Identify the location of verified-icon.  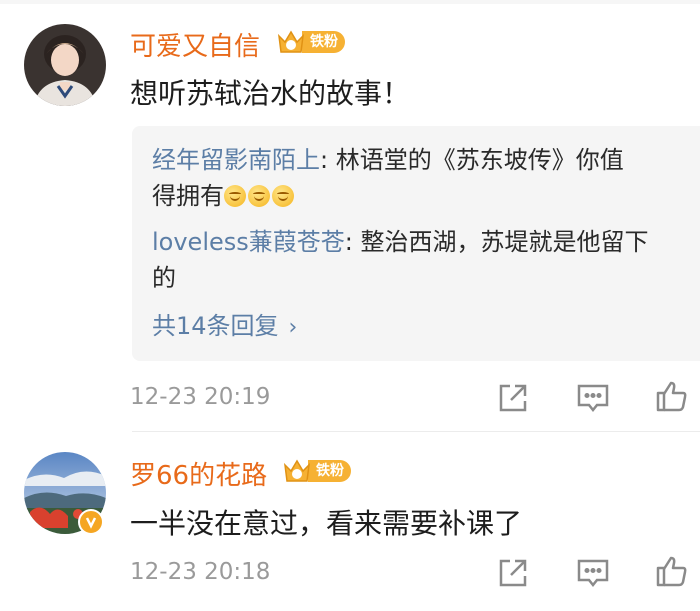
(91, 522).